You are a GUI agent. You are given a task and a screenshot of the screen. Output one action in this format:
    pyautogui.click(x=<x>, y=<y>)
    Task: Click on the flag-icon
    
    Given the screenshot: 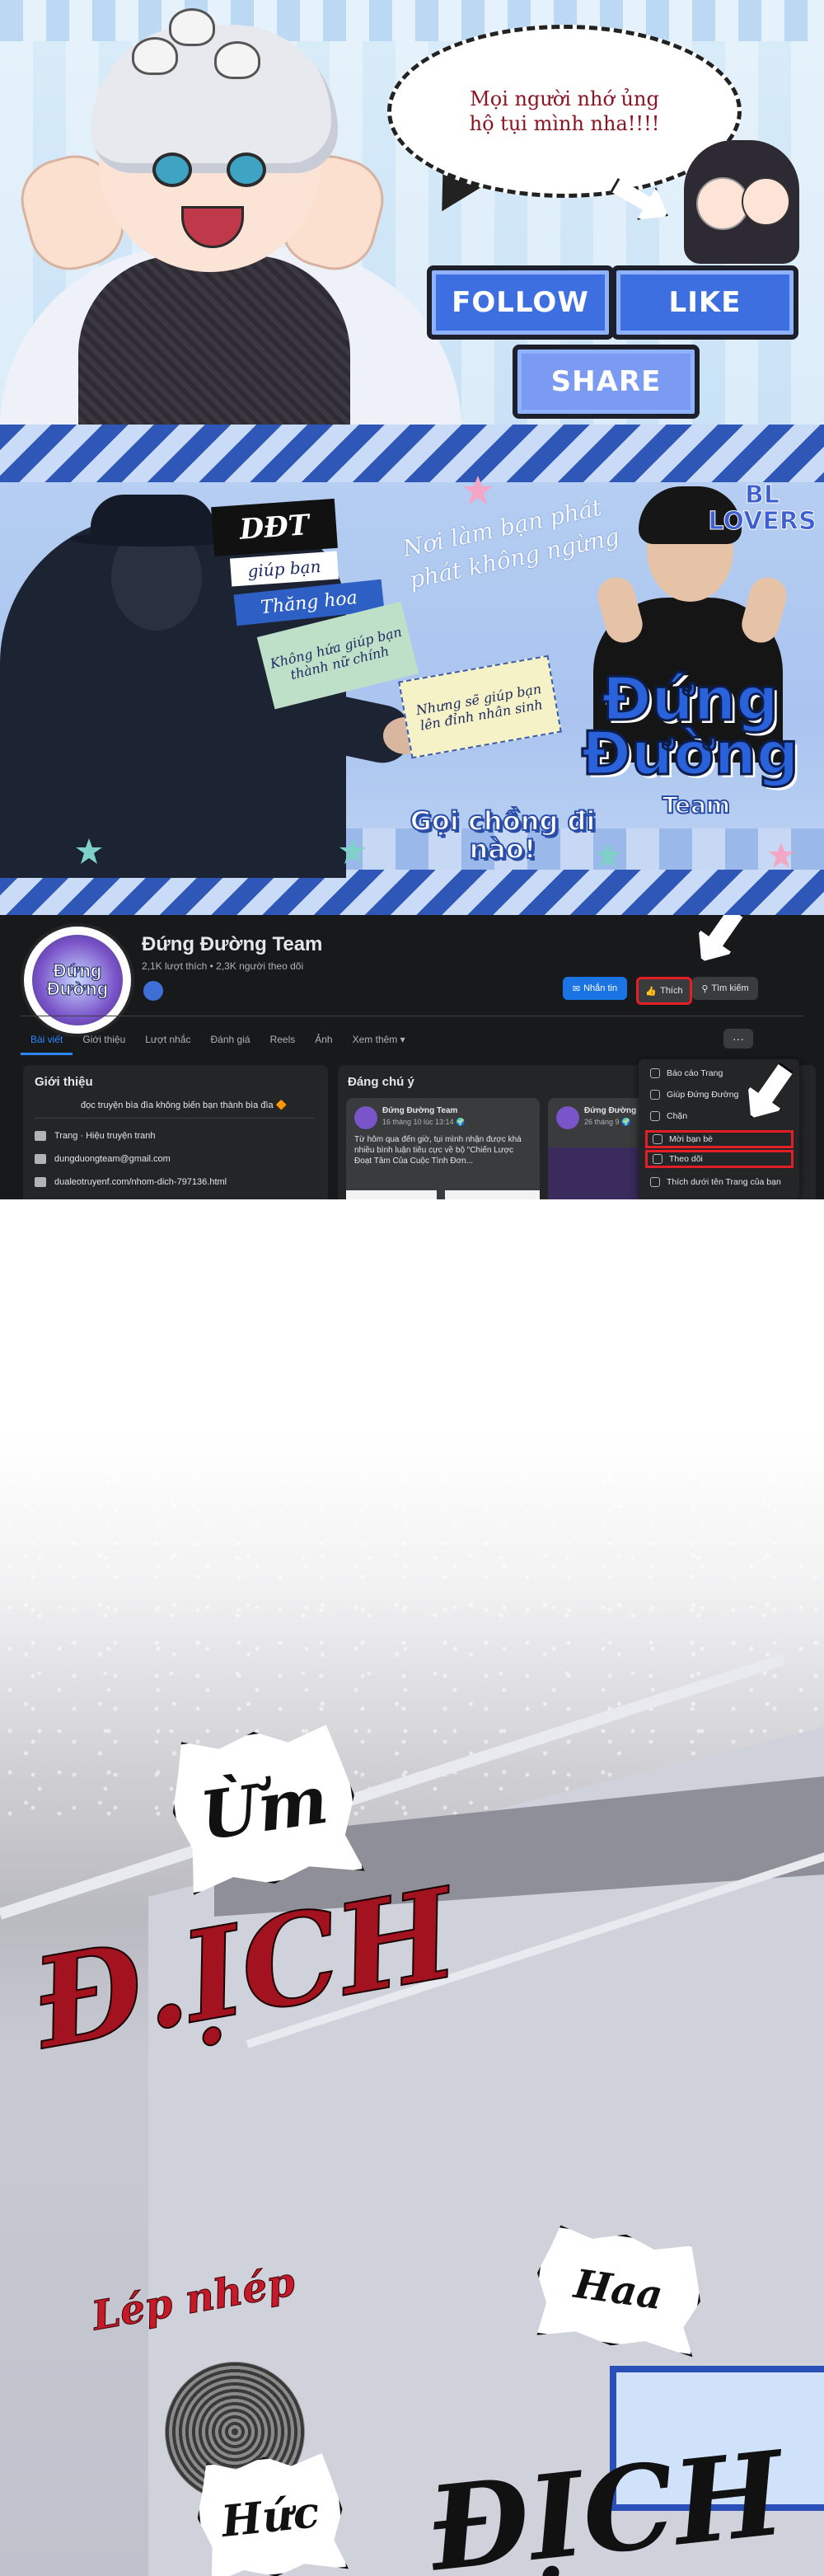 What is the action you would take?
    pyautogui.click(x=40, y=1136)
    